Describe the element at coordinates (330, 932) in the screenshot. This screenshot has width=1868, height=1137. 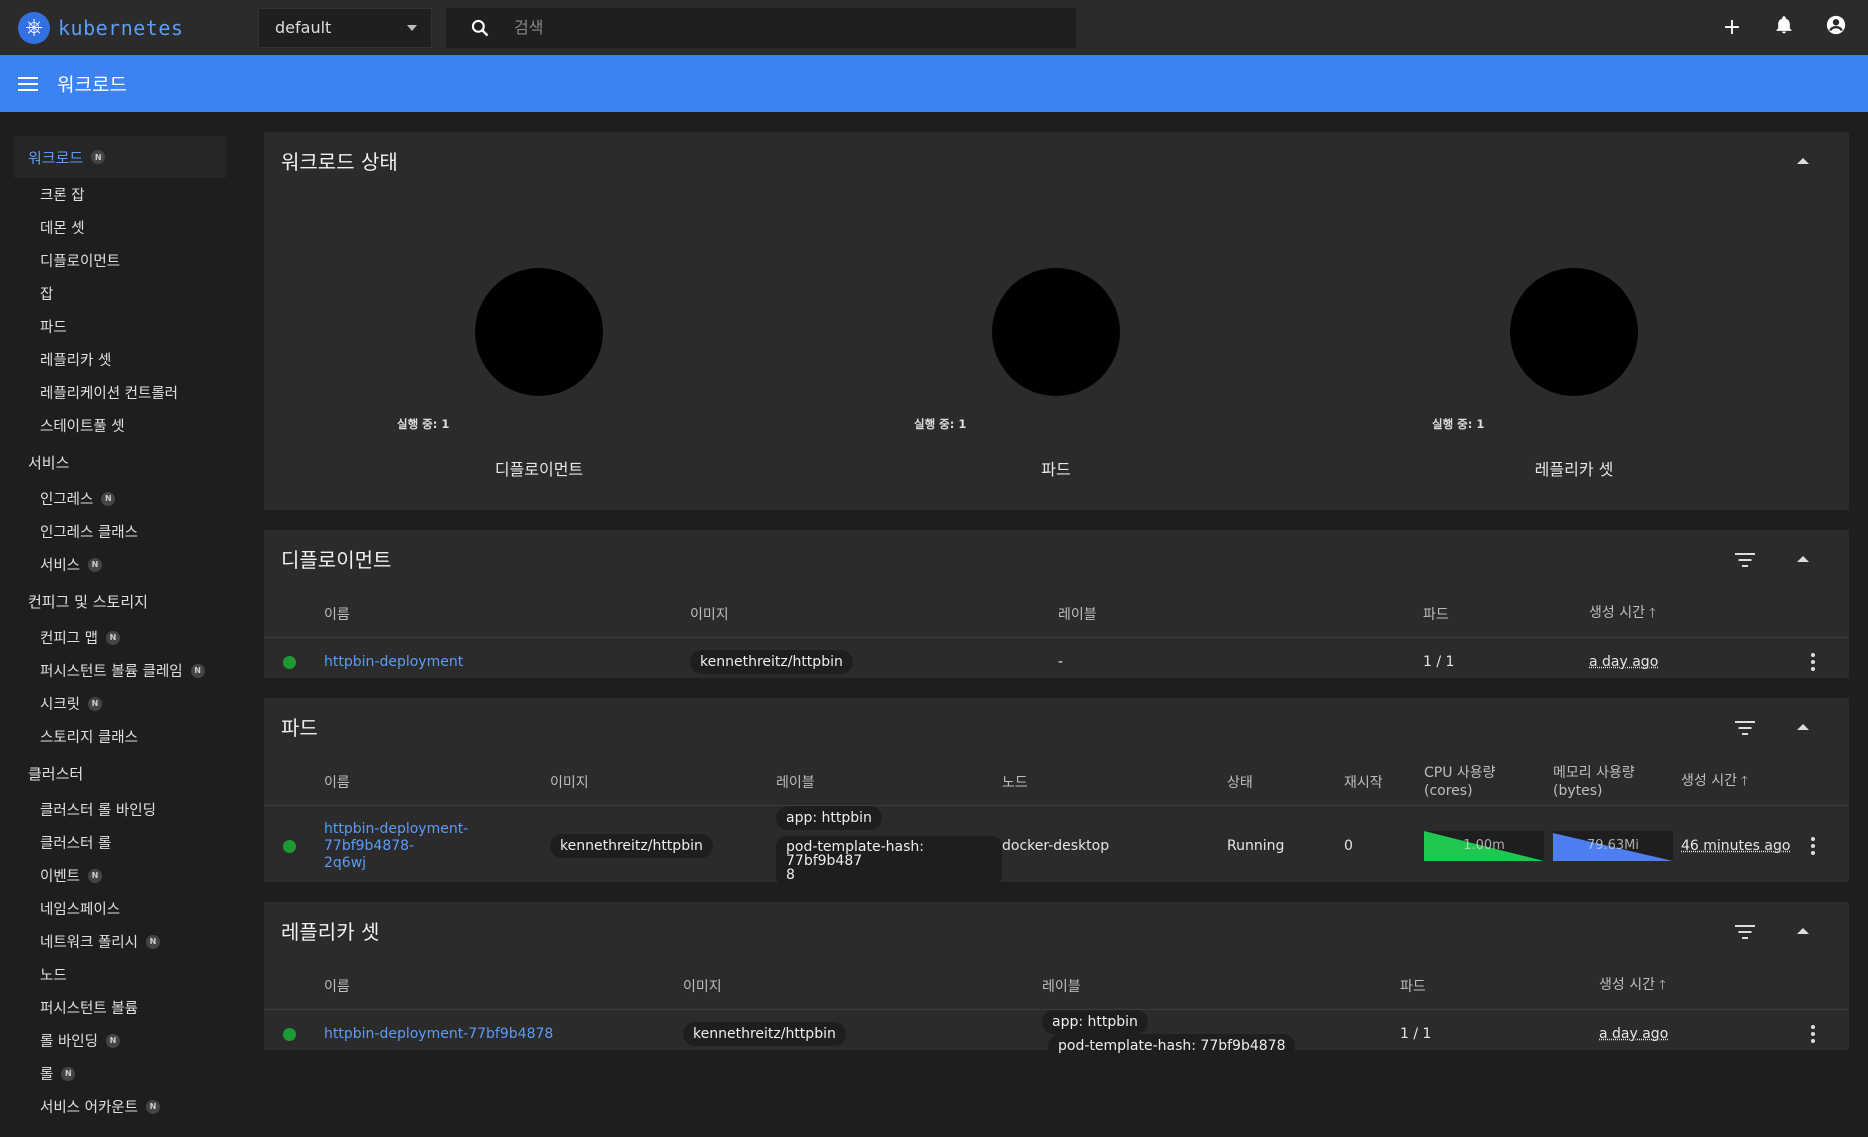
I see `card-title: 레플리카 셋` at that location.